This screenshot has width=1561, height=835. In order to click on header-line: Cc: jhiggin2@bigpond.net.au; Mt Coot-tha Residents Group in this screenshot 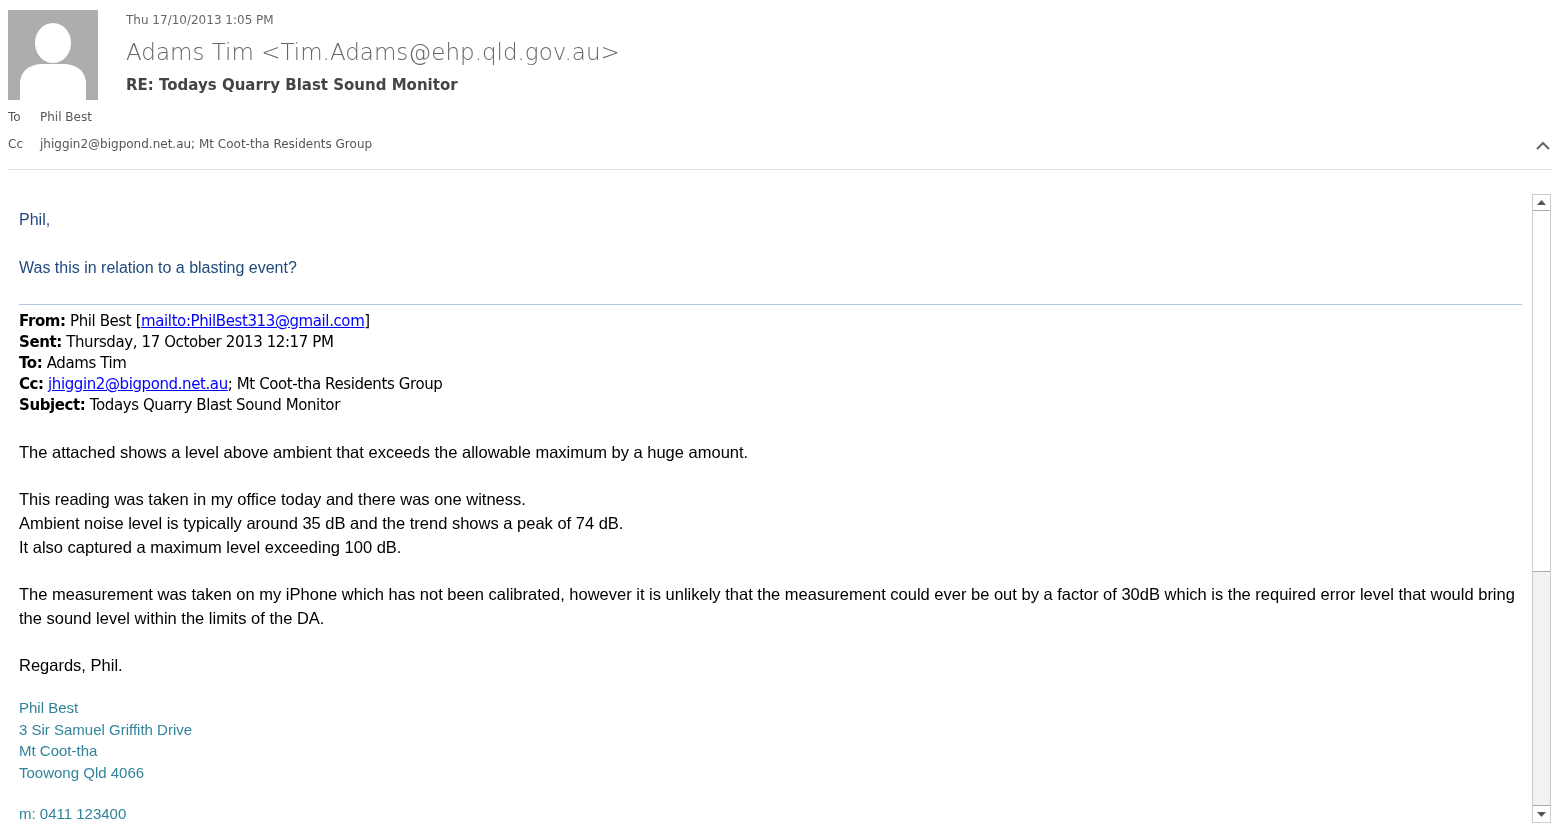, I will do `click(231, 384)`.